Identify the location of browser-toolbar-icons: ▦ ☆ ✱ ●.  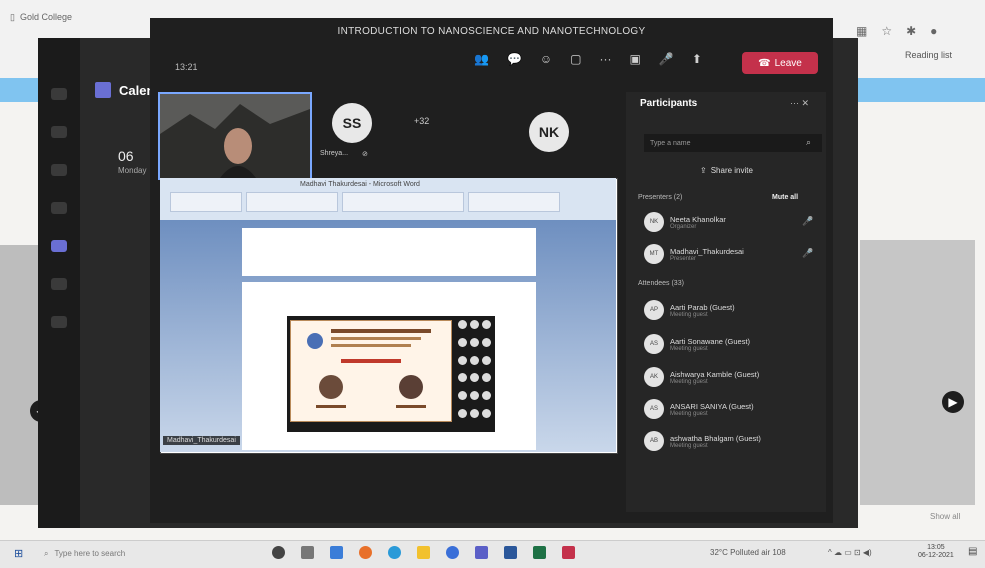
(896, 31).